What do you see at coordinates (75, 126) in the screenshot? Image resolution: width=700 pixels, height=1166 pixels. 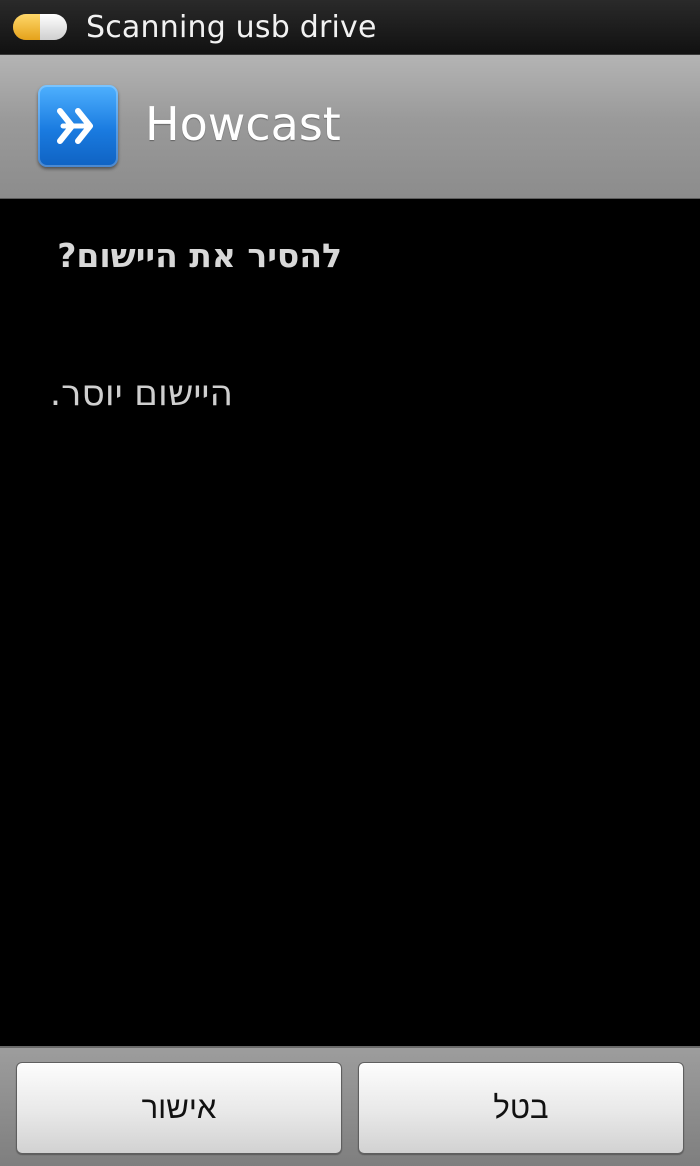 I see `howcast-logo-glyph` at bounding box center [75, 126].